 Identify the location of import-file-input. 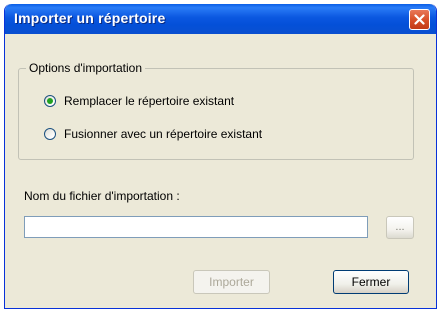
(196, 227).